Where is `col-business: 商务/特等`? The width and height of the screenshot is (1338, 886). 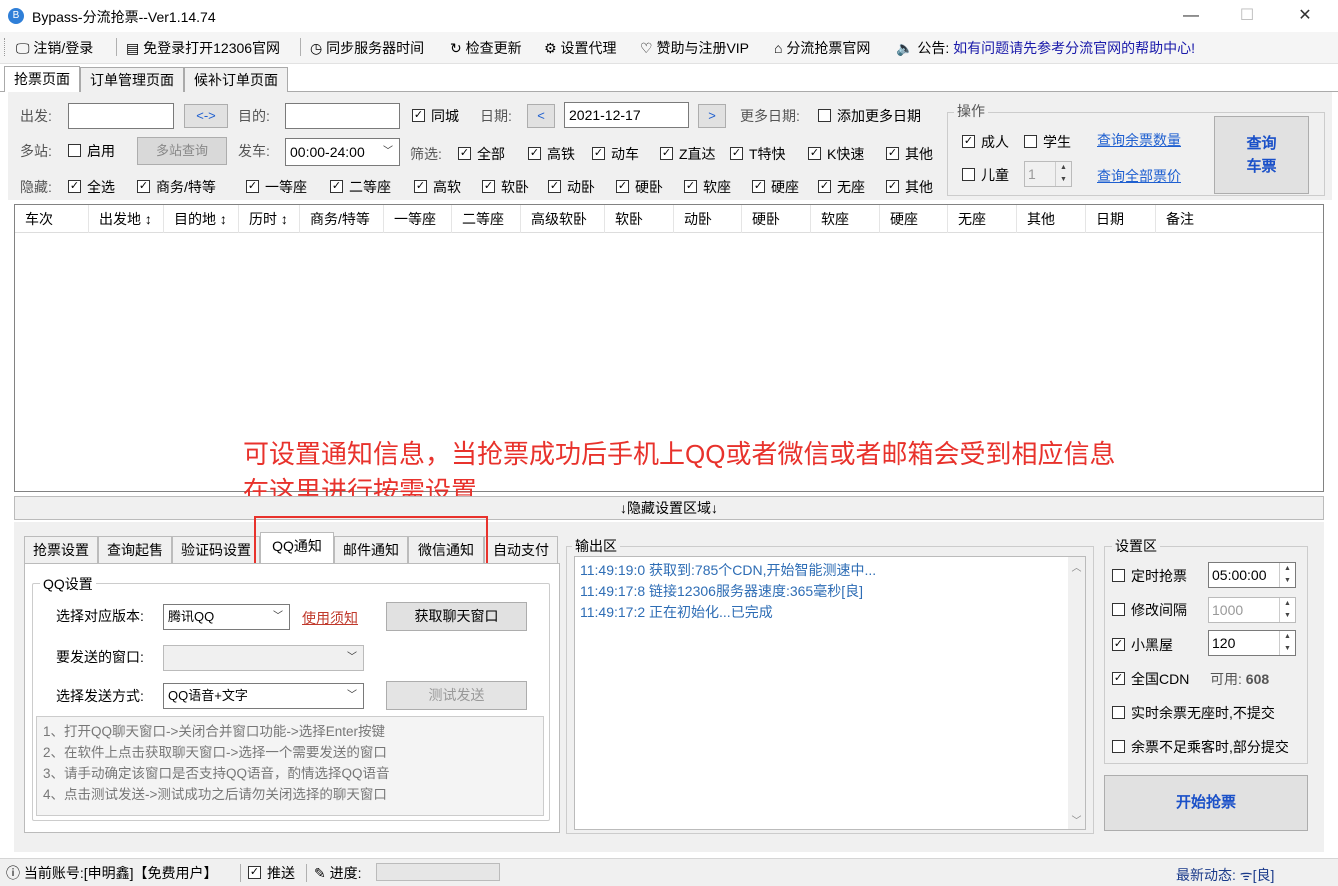 col-business: 商务/特等 is located at coordinates (342, 219).